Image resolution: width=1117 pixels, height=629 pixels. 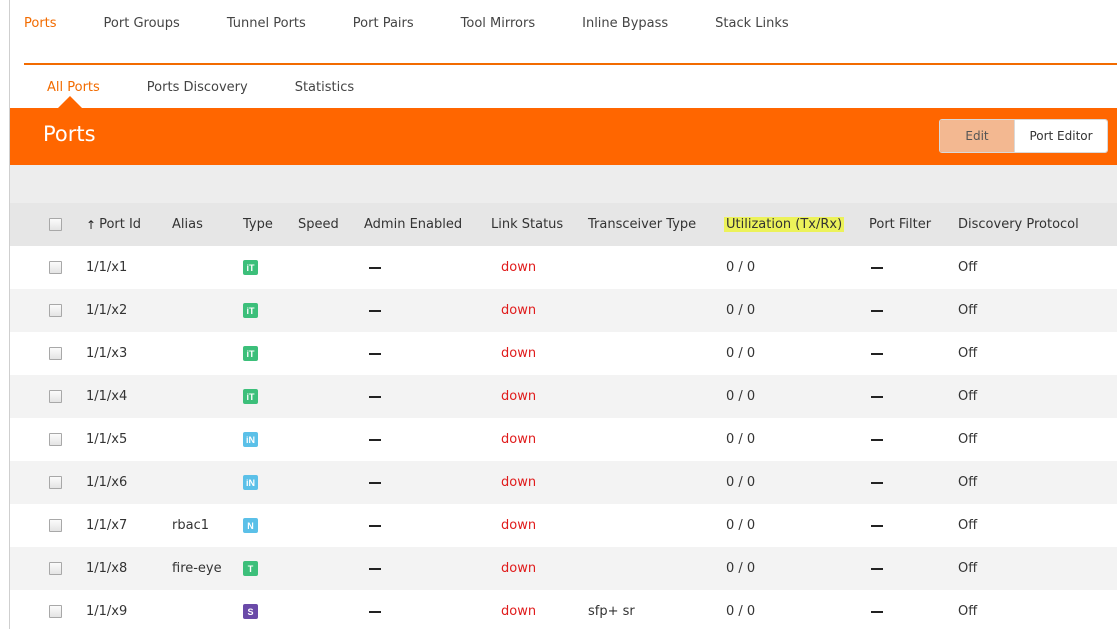 I want to click on tab-port-pairs: Port Pairs, so click(x=383, y=23).